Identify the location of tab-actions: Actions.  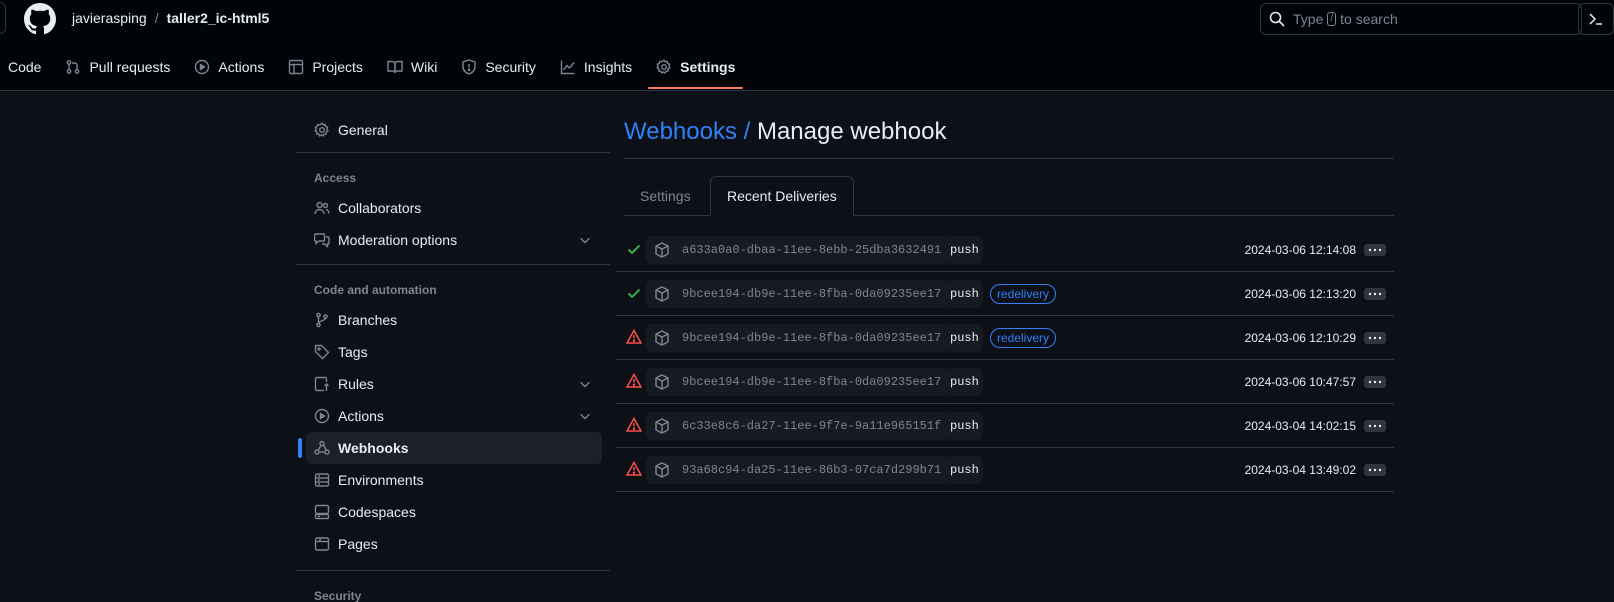
(229, 67).